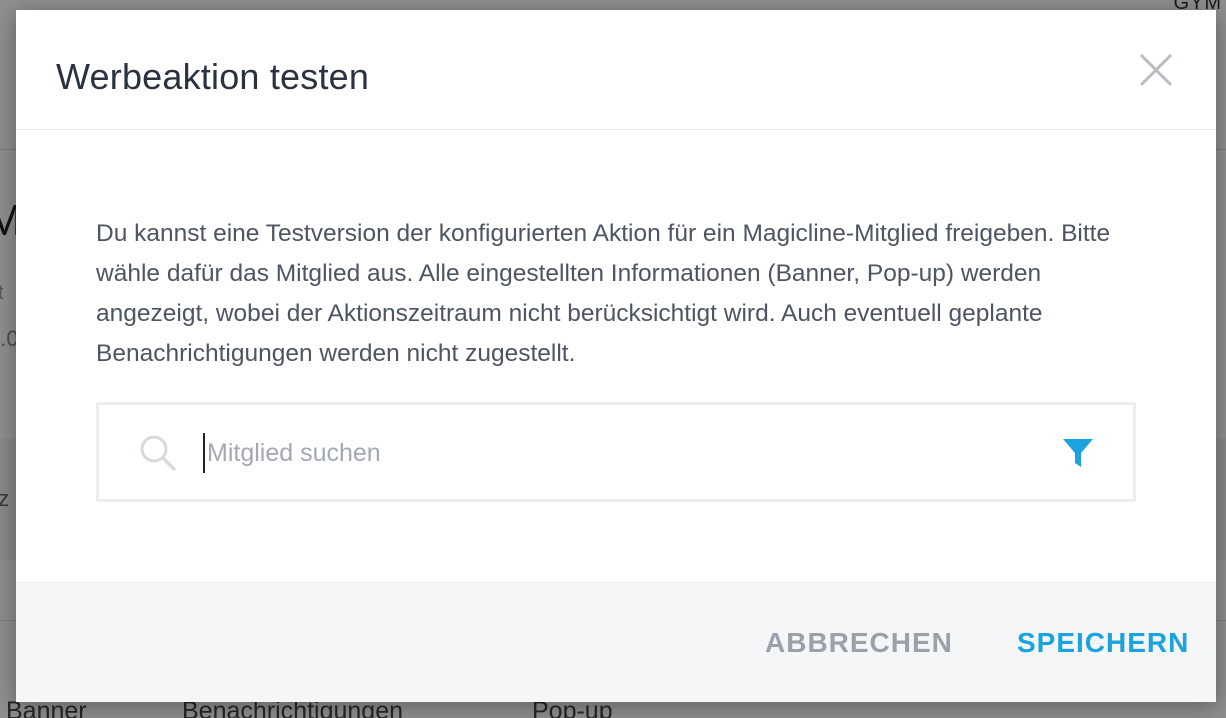 This screenshot has height=718, width=1226. Describe the element at coordinates (1078, 453) in the screenshot. I see `filter-icon` at that location.